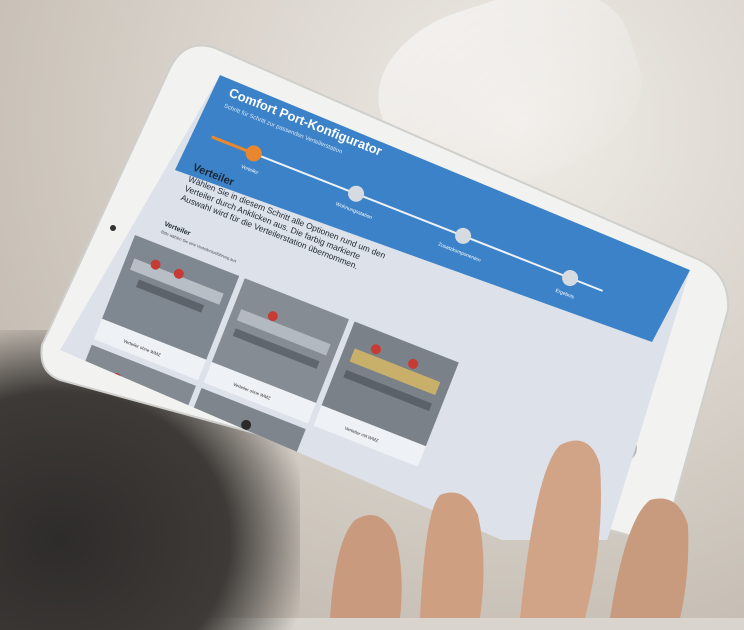  I want to click on thumb-left, so click(366, 566).